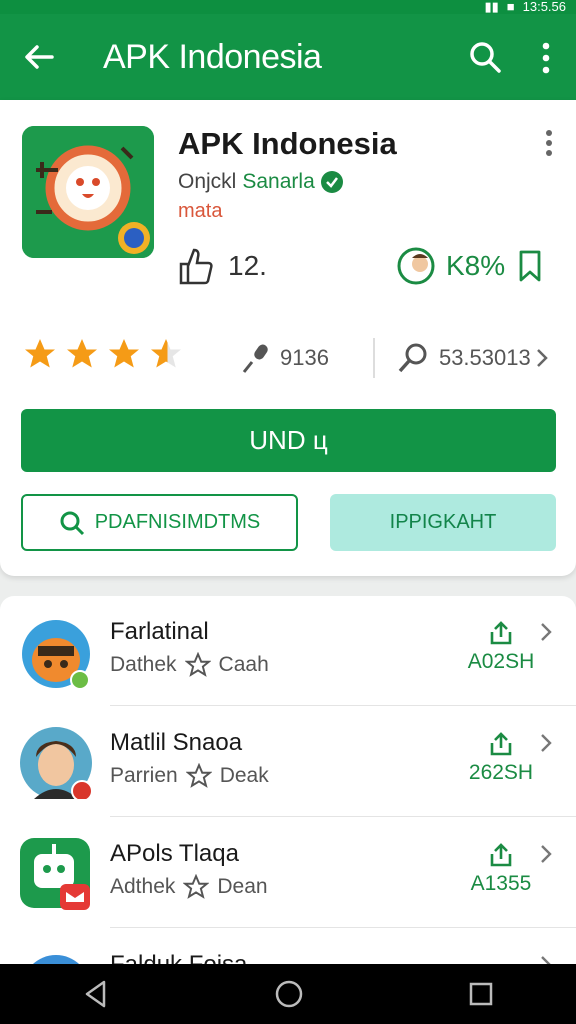  I want to click on list-item: APols Tlaqa Adthek Dean A1355, so click(288, 873).